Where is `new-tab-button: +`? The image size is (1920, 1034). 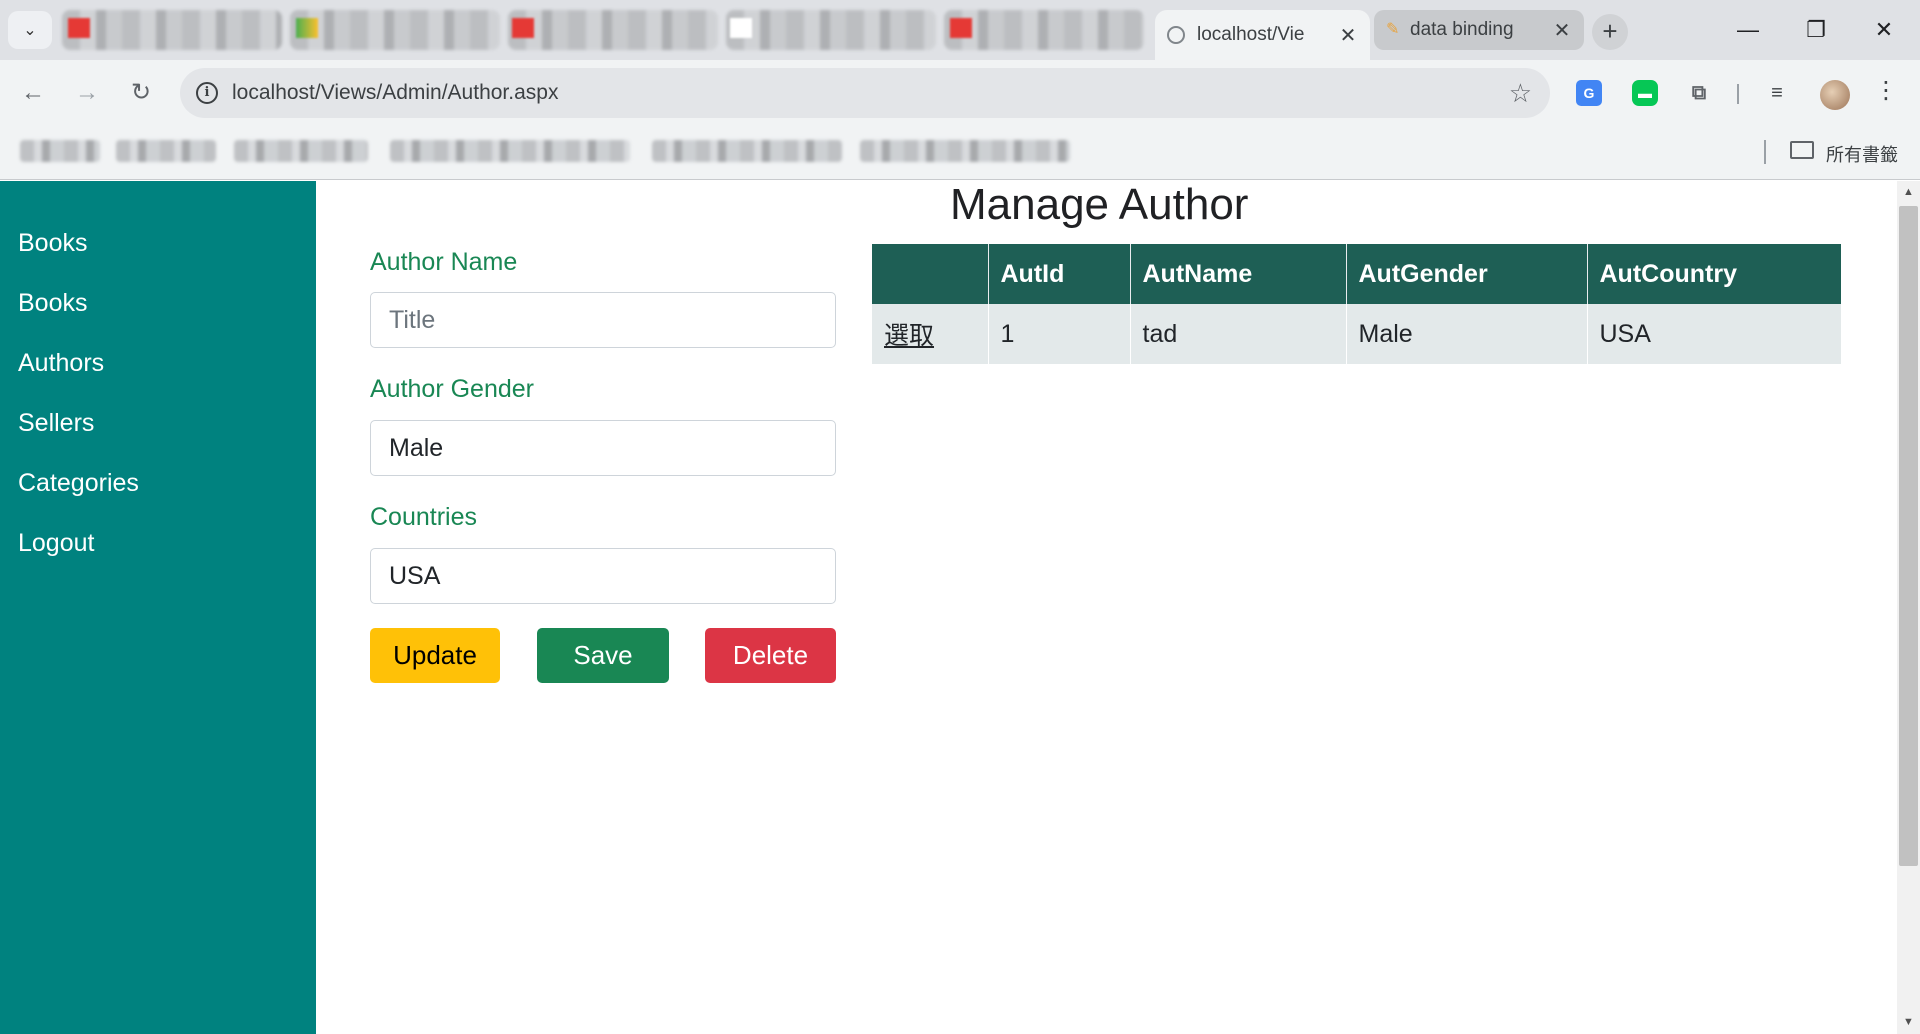 new-tab-button: + is located at coordinates (1610, 32).